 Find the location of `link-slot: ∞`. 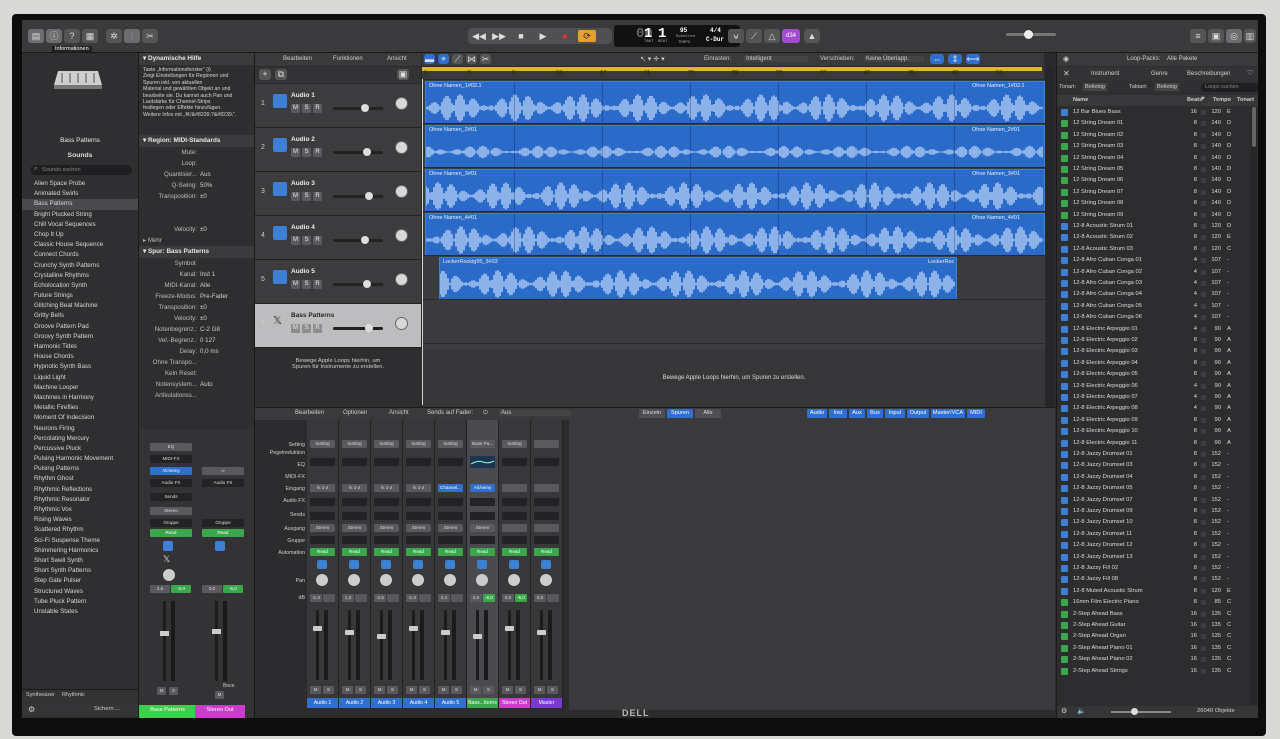

link-slot: ∞ is located at coordinates (223, 471).